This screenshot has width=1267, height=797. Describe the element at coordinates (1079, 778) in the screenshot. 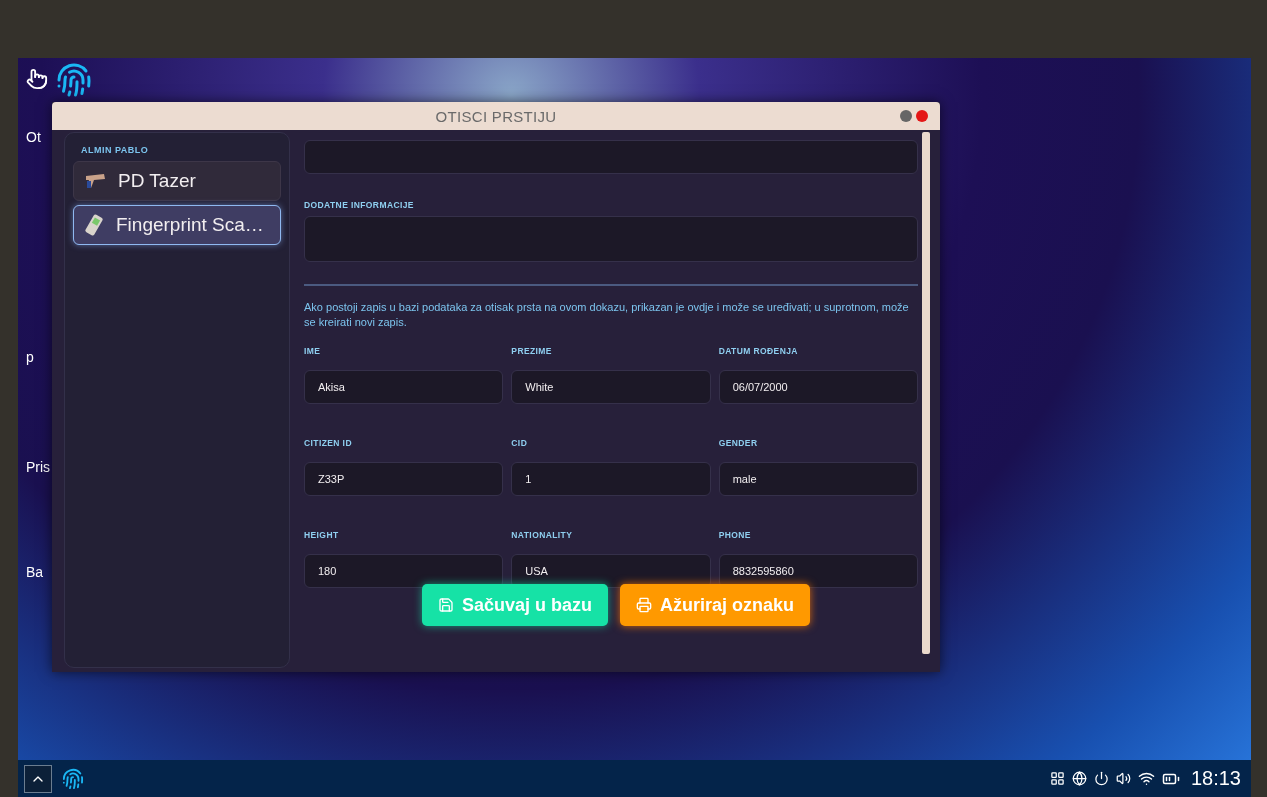

I see `globe-icon` at that location.